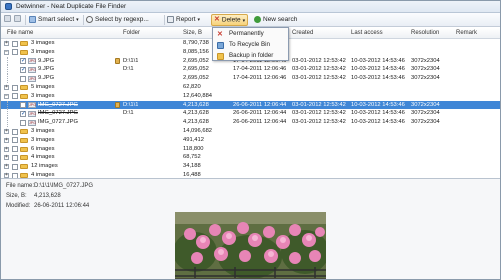 This screenshot has height=280, width=501. What do you see at coordinates (17, 20) in the screenshot?
I see `forward-button` at bounding box center [17, 20].